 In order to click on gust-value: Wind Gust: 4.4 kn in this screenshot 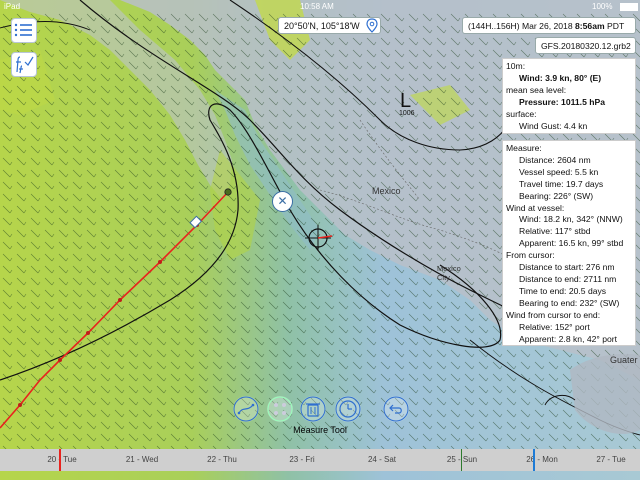, I will do `click(553, 125)`.